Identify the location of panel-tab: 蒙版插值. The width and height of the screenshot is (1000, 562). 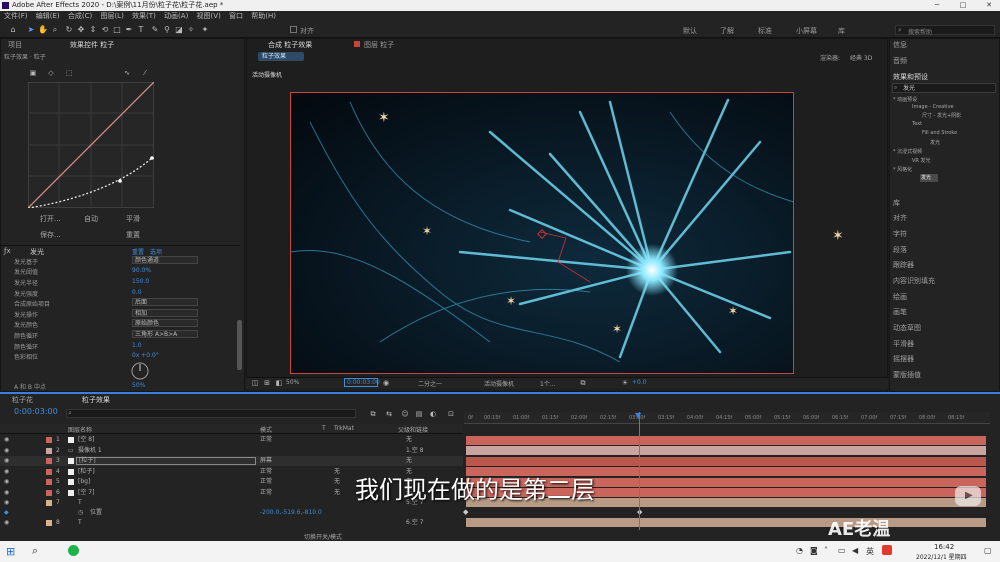
(907, 375).